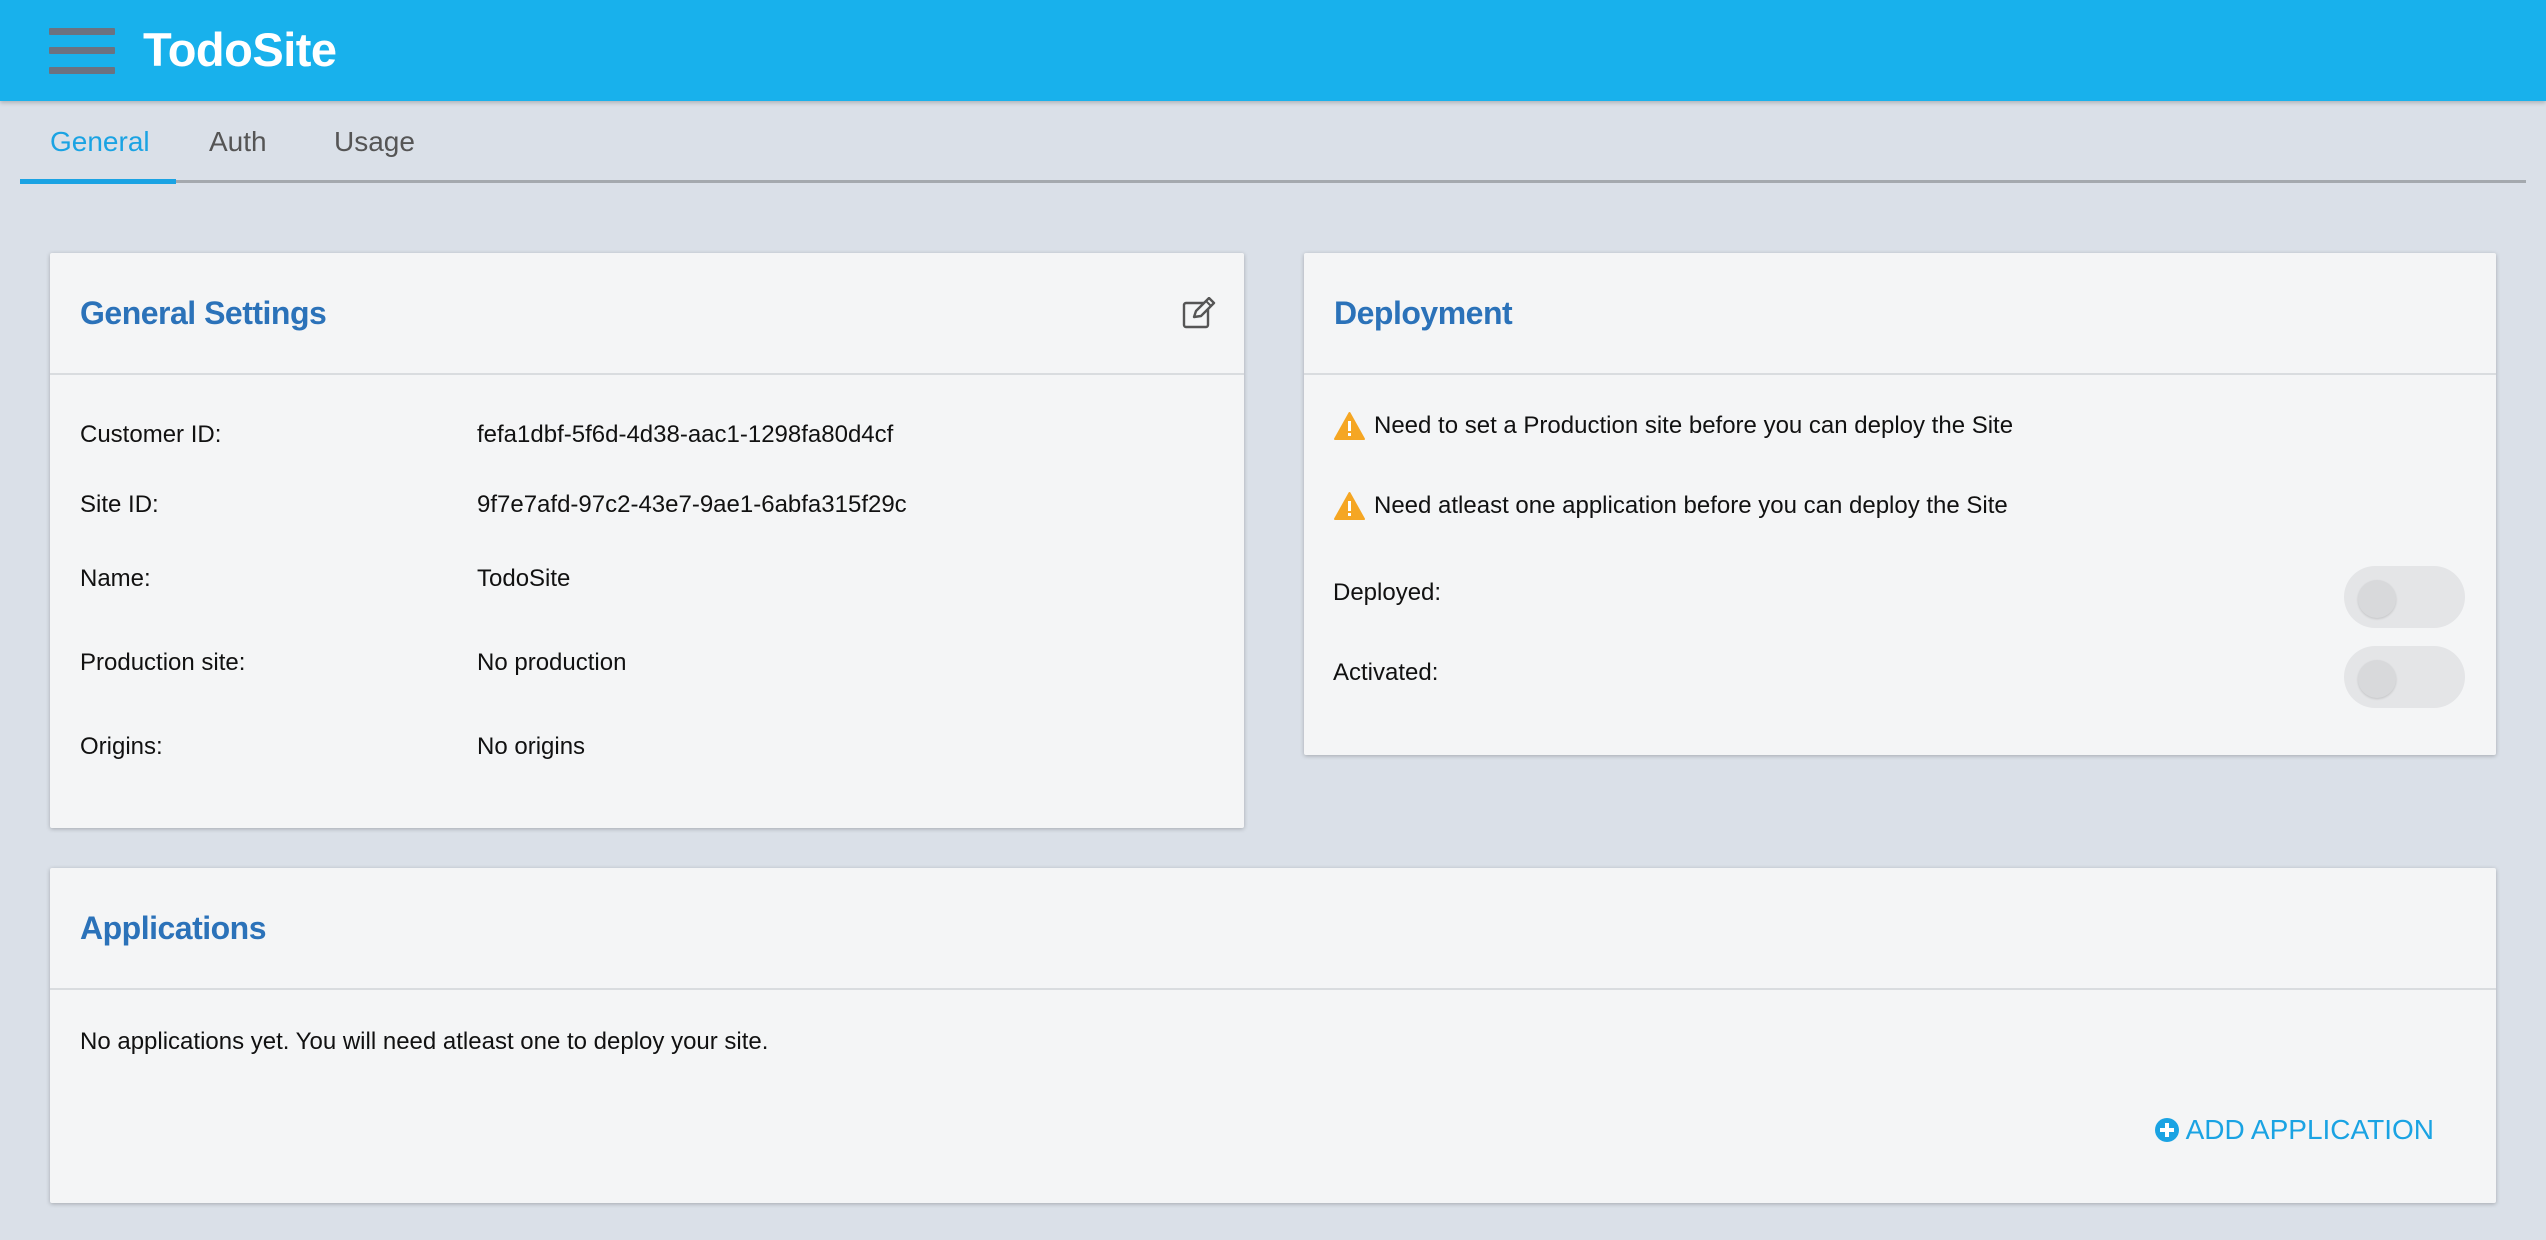  I want to click on menu-icon, so click(82, 51).